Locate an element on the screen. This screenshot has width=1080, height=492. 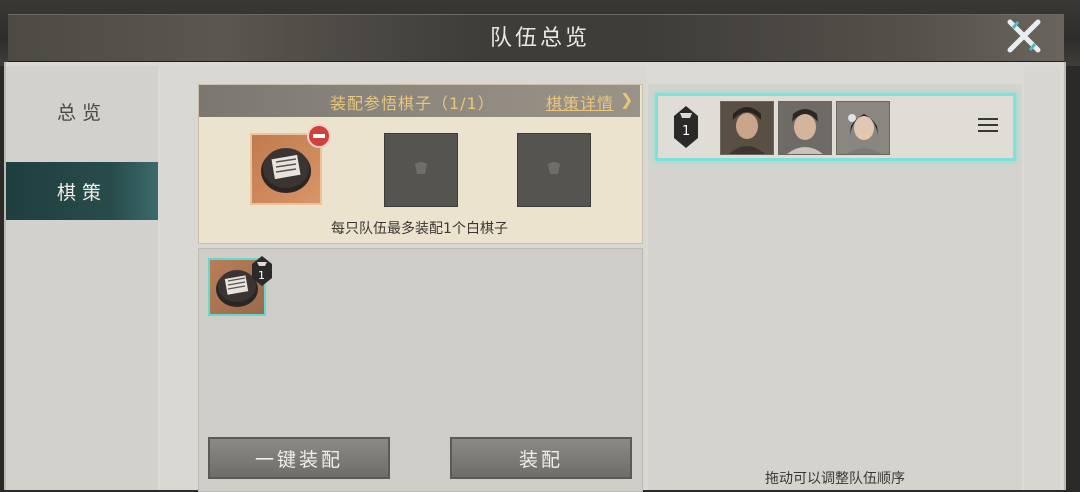
remove-piece-button is located at coordinates (319, 136).